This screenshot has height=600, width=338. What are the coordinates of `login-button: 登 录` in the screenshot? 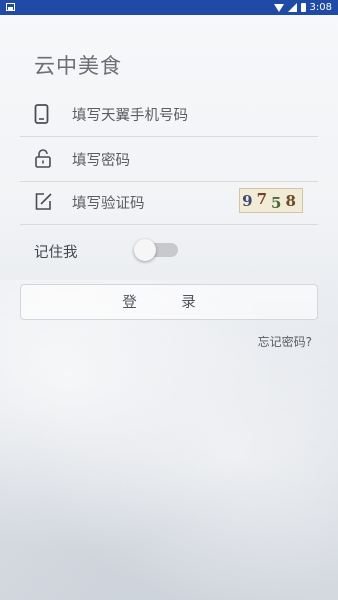 It's located at (169, 302).